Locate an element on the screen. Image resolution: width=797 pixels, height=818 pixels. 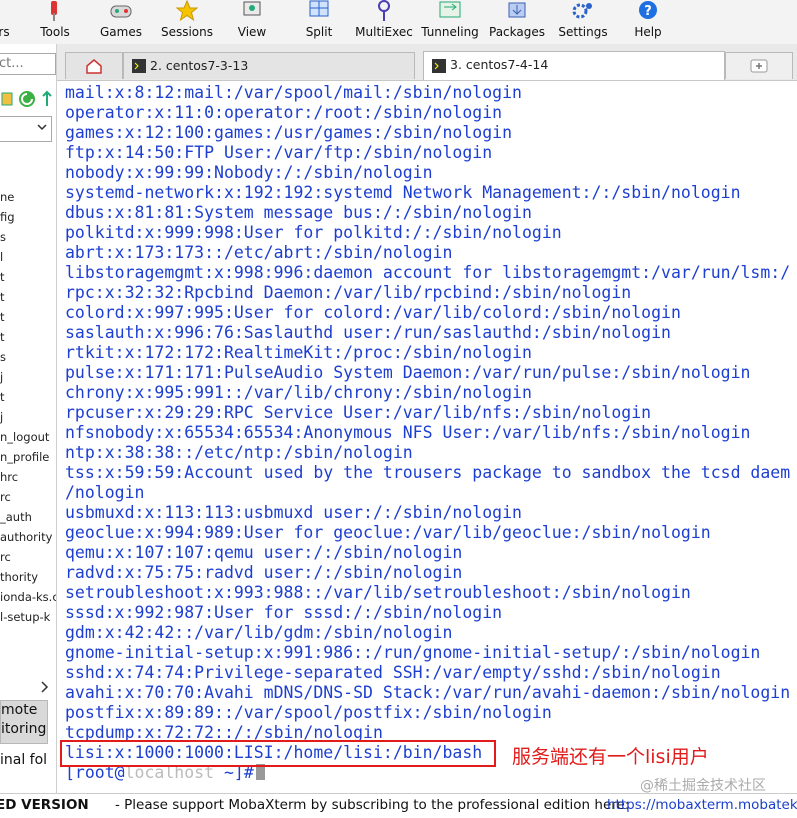
tools-icon is located at coordinates (54, 11).